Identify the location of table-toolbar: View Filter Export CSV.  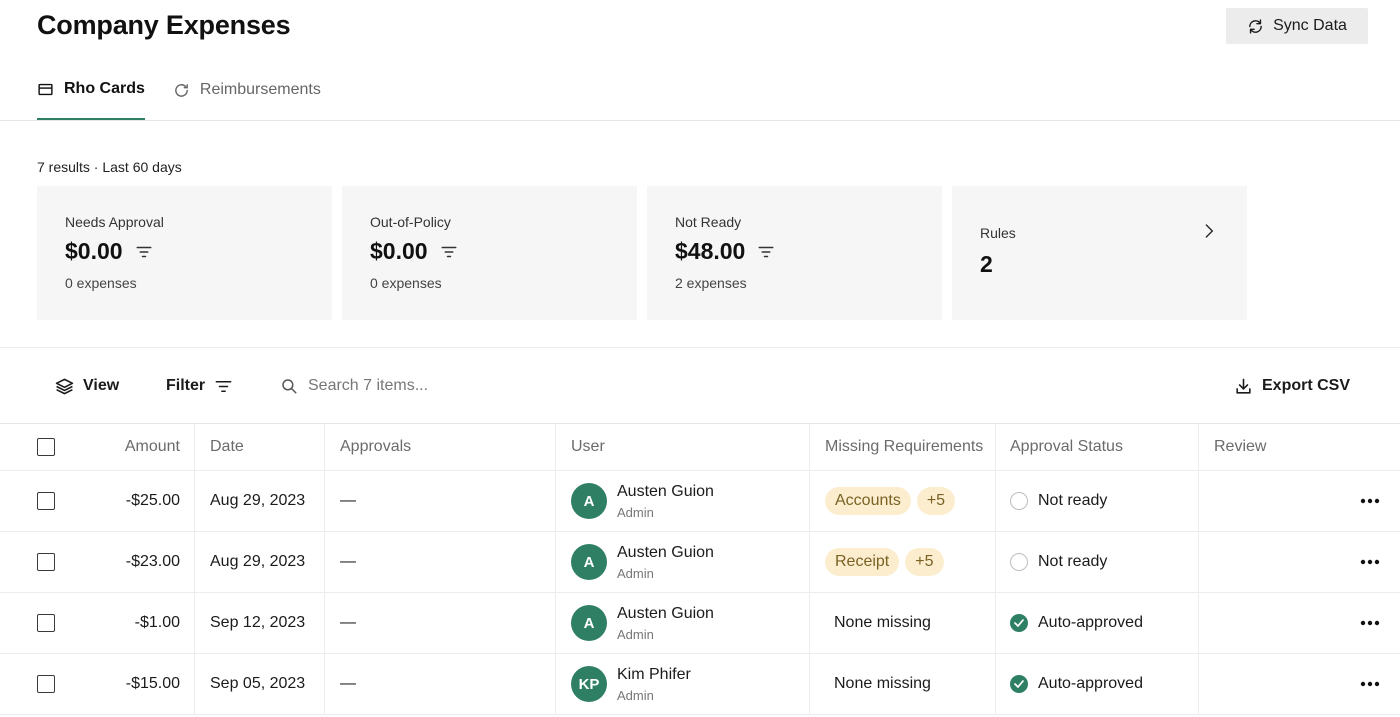
(700, 386).